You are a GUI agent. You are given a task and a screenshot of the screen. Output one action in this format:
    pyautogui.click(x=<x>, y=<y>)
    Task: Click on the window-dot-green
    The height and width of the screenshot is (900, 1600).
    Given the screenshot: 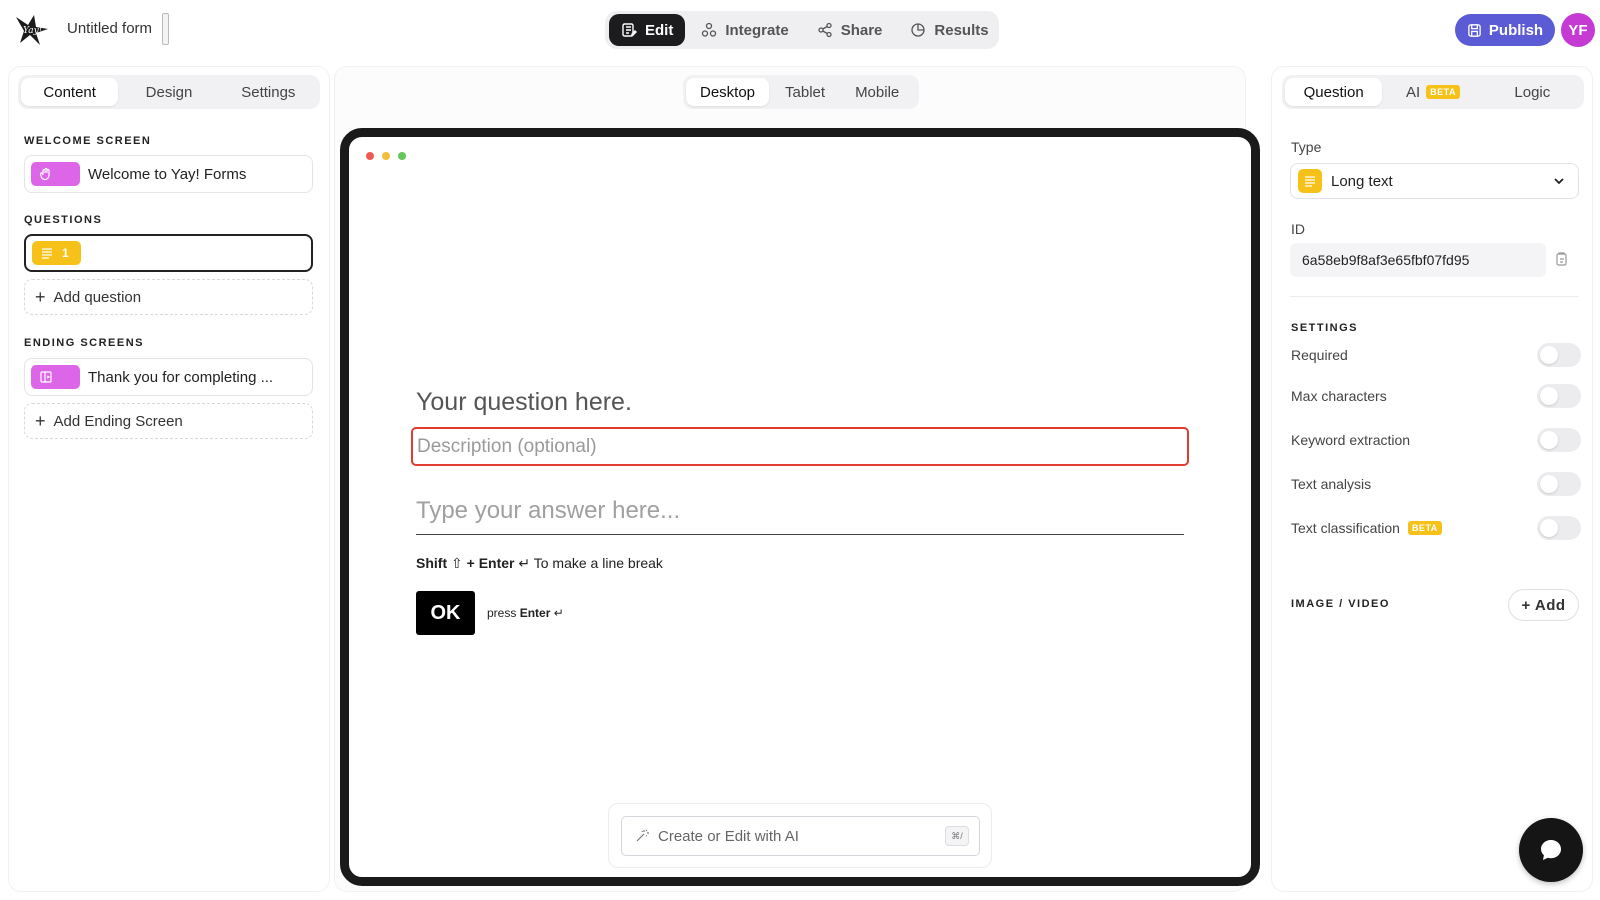 What is the action you would take?
    pyautogui.click(x=402, y=156)
    